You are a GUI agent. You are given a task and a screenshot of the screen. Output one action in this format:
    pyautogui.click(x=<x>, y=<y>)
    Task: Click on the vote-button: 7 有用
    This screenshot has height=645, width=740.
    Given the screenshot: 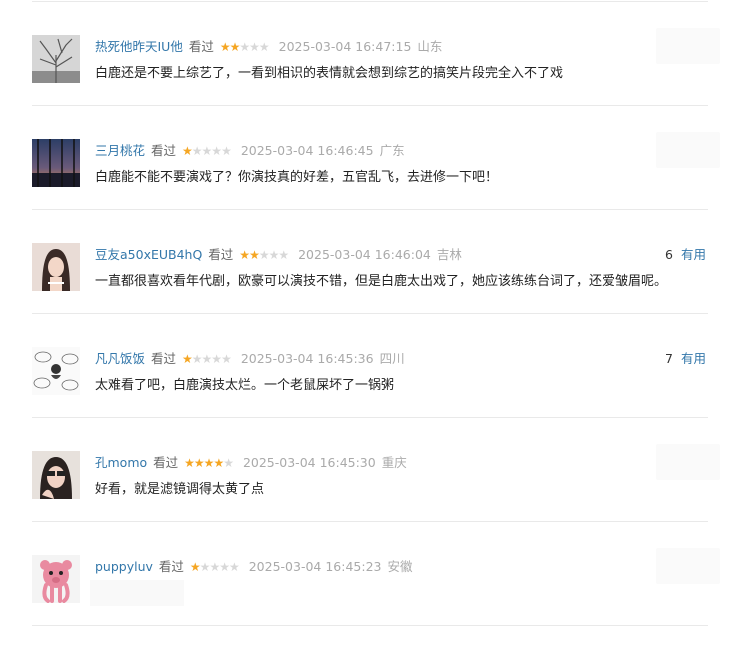 What is the action you would take?
    pyautogui.click(x=685, y=359)
    